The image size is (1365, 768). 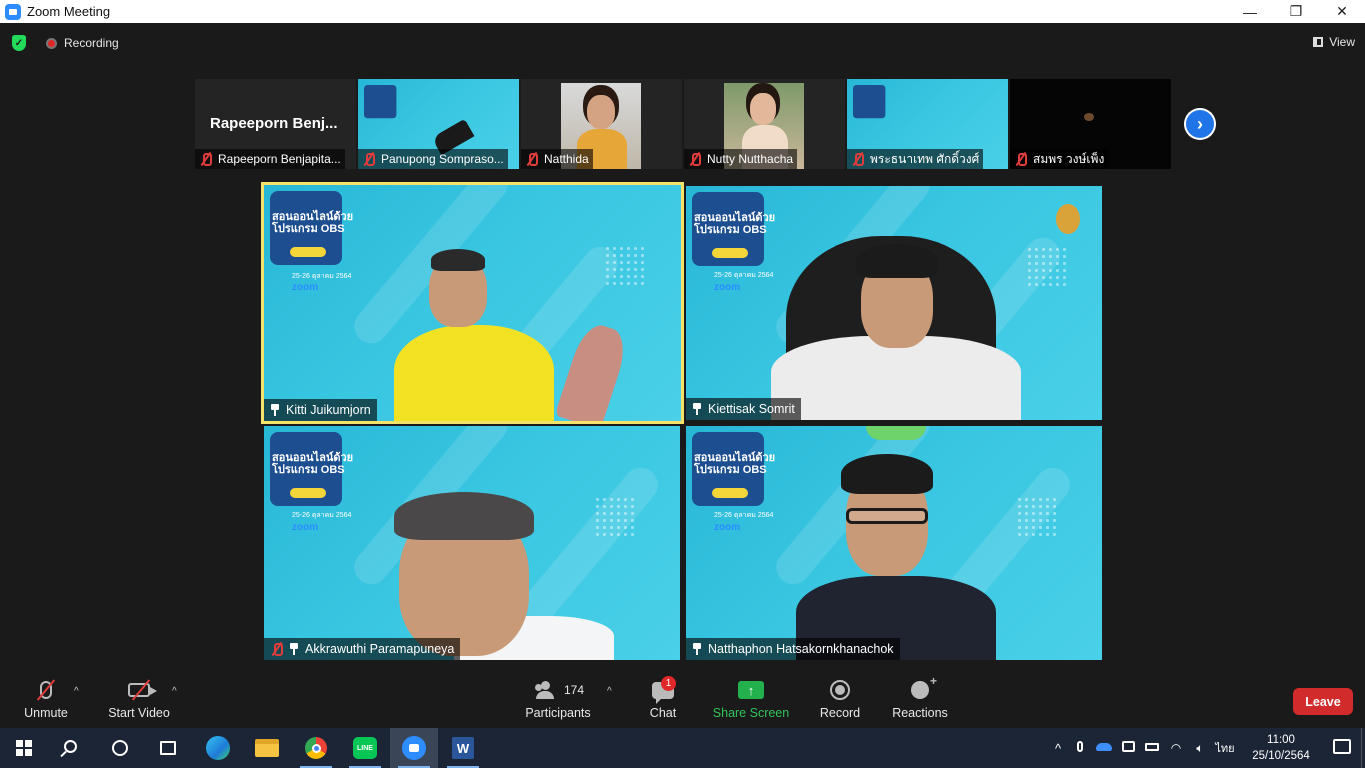 What do you see at coordinates (1342, 42) in the screenshot?
I see `view-label: View` at bounding box center [1342, 42].